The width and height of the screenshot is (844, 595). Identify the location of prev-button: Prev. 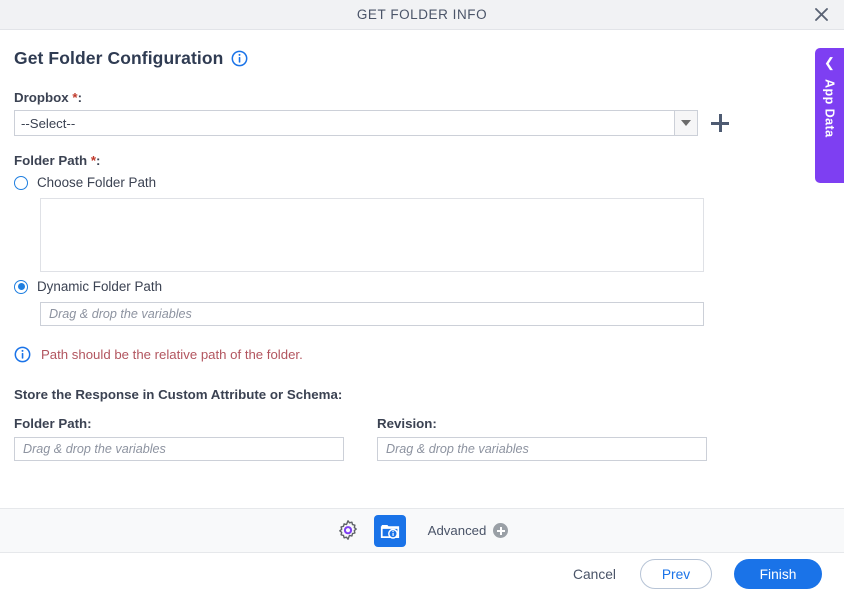
(676, 574).